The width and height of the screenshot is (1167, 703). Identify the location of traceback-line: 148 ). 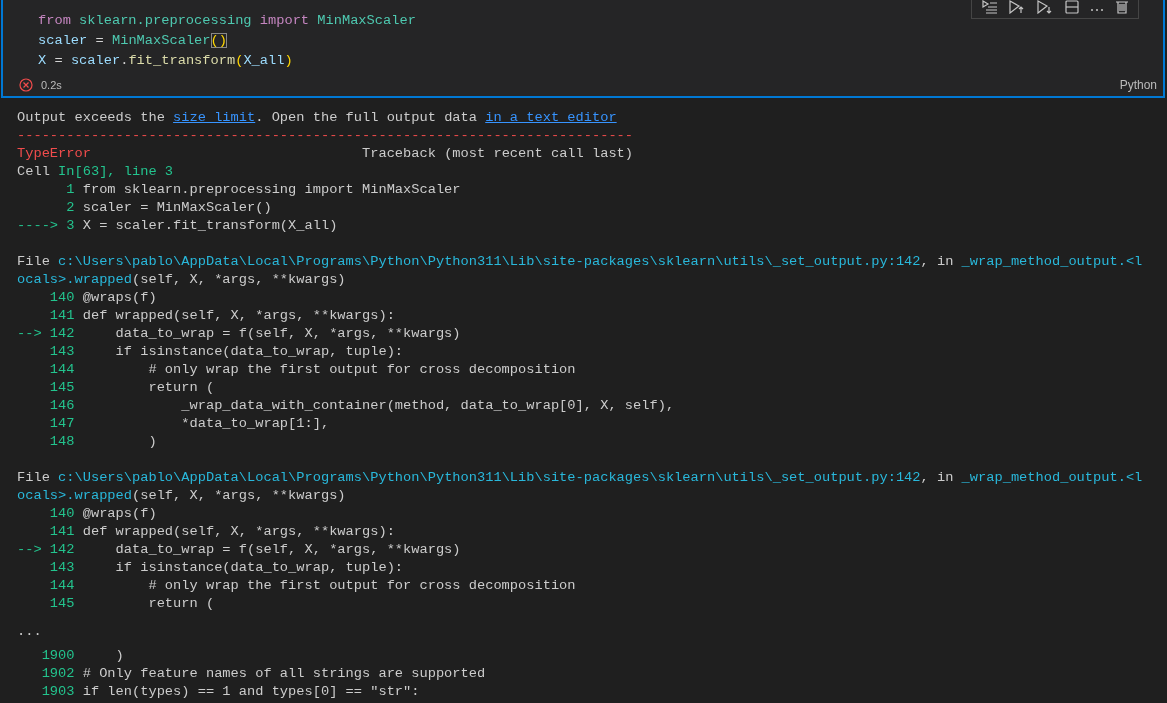
(102, 442).